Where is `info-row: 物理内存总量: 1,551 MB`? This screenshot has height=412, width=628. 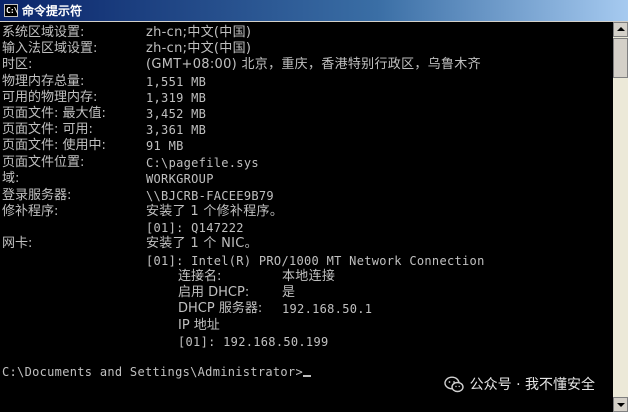
info-row: 物理内存总量: 1,551 MB is located at coordinates (103, 82).